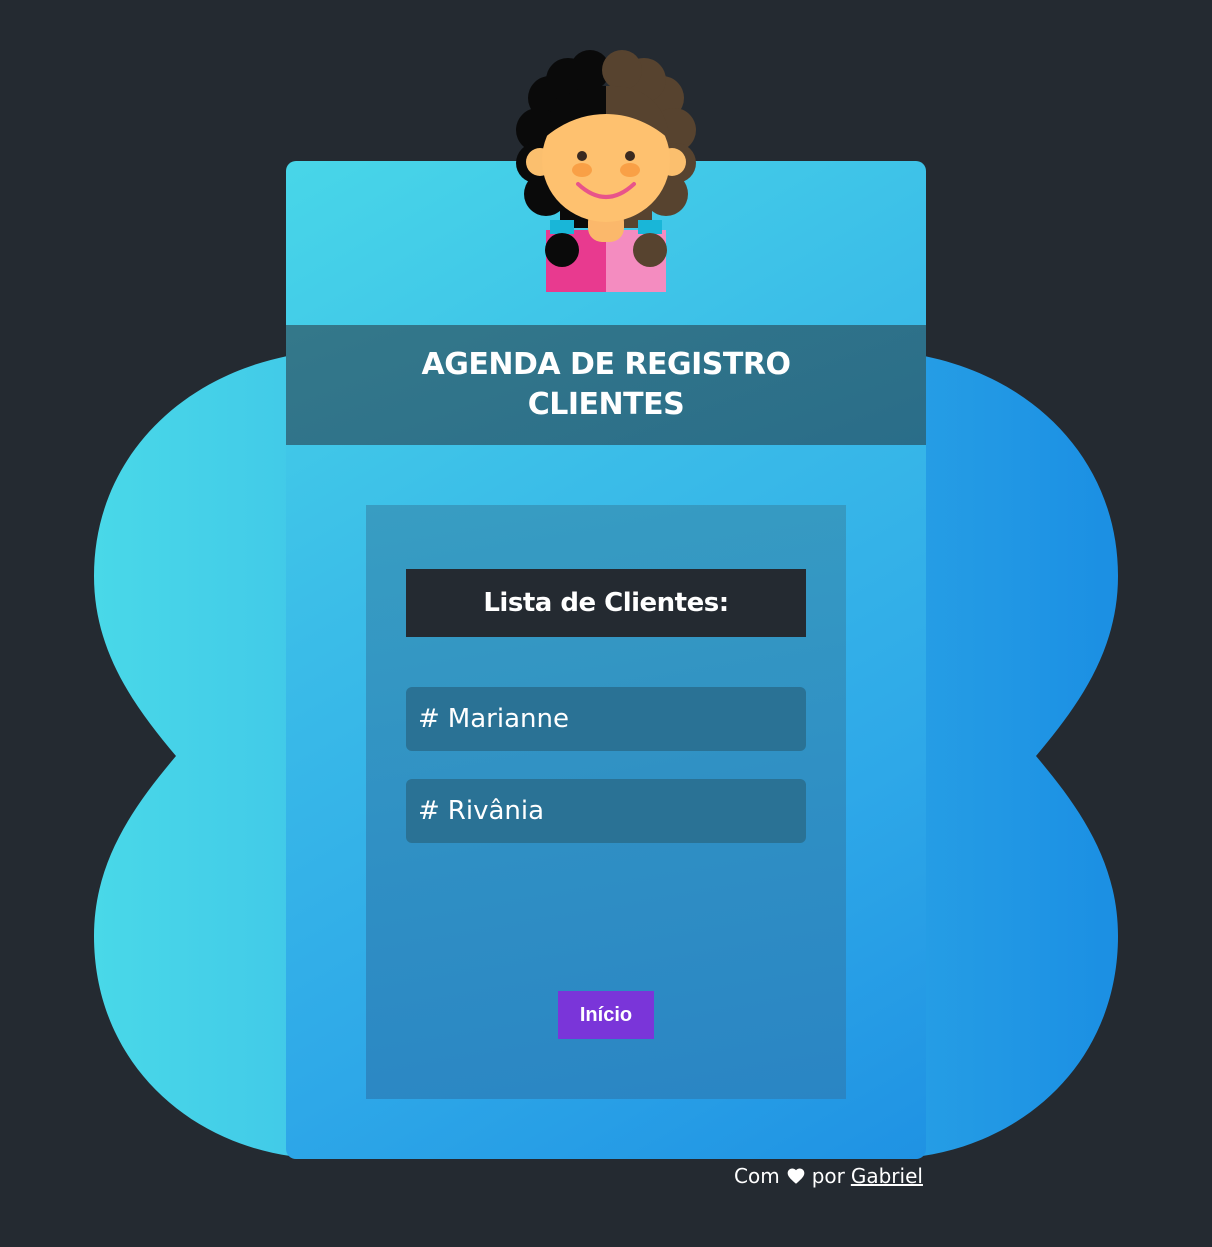  I want to click on header-band: AGENDA DE REGISTRO CLIENTES, so click(606, 385).